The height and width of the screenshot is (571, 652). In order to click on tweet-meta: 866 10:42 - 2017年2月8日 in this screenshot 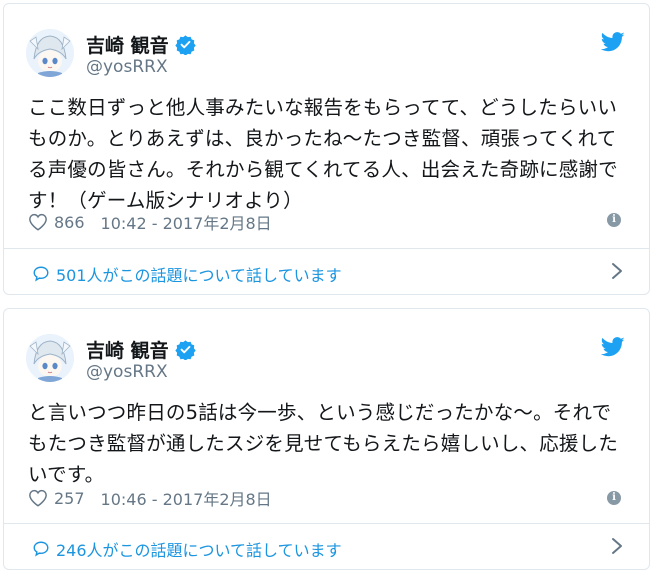, I will do `click(150, 222)`.